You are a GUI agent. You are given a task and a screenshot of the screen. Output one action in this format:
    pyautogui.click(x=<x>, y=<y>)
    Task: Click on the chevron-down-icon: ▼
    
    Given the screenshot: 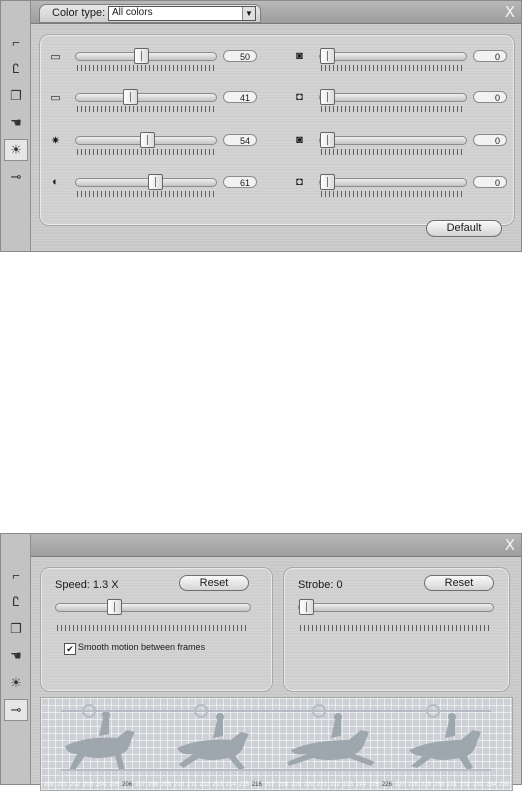 What is the action you would take?
    pyautogui.click(x=248, y=13)
    